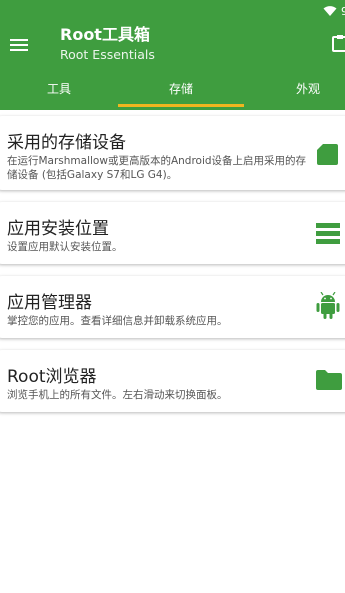 This screenshot has width=345, height=593. What do you see at coordinates (172, 307) in the screenshot?
I see `list-item-app-manager: 应用管理器 掌控您的应用。查看详细信息并卸载系统应用。` at bounding box center [172, 307].